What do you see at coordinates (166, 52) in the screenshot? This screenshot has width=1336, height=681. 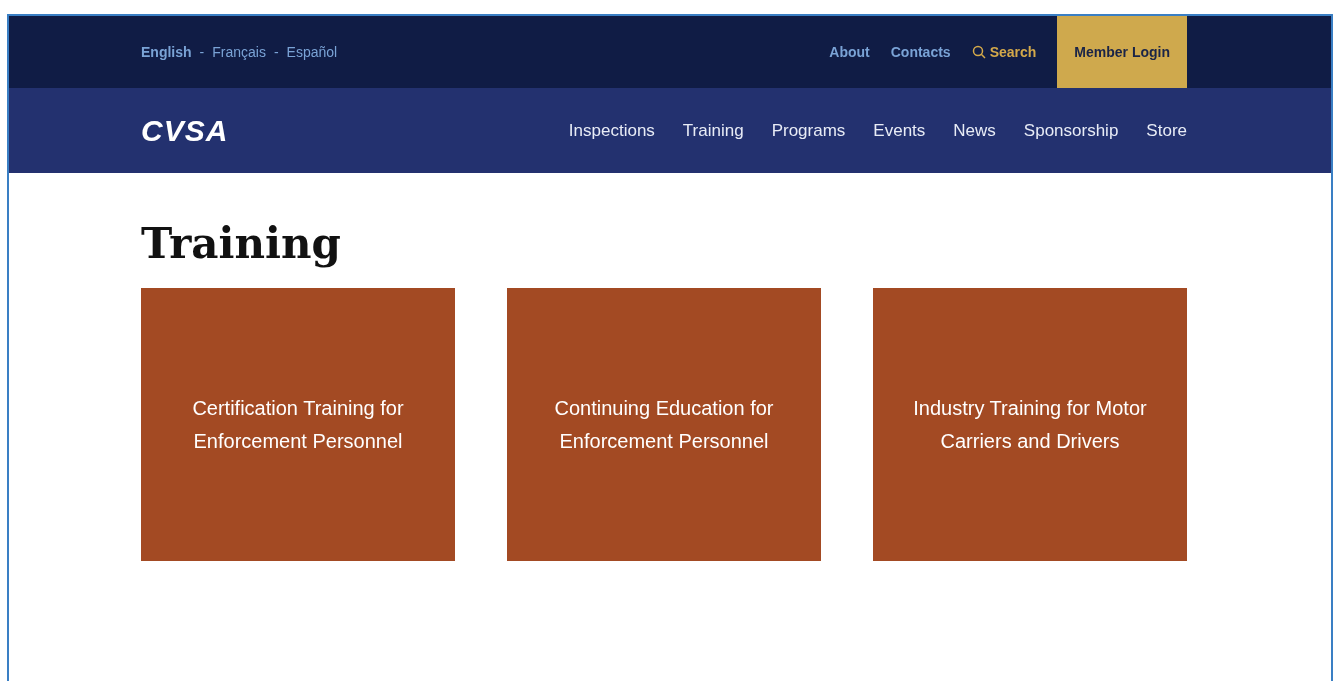 I see `language-link: English` at bounding box center [166, 52].